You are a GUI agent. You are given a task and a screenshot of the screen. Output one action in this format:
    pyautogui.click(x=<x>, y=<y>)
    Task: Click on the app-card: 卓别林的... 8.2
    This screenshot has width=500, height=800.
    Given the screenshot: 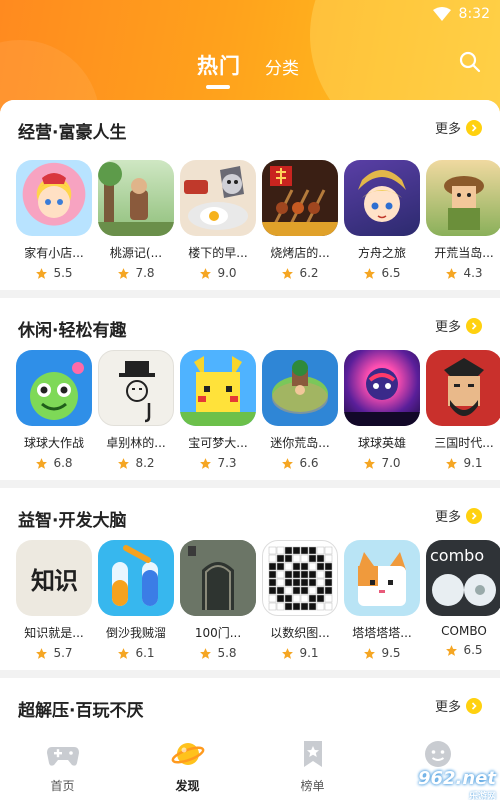 What is the action you would take?
    pyautogui.click(x=136, y=410)
    